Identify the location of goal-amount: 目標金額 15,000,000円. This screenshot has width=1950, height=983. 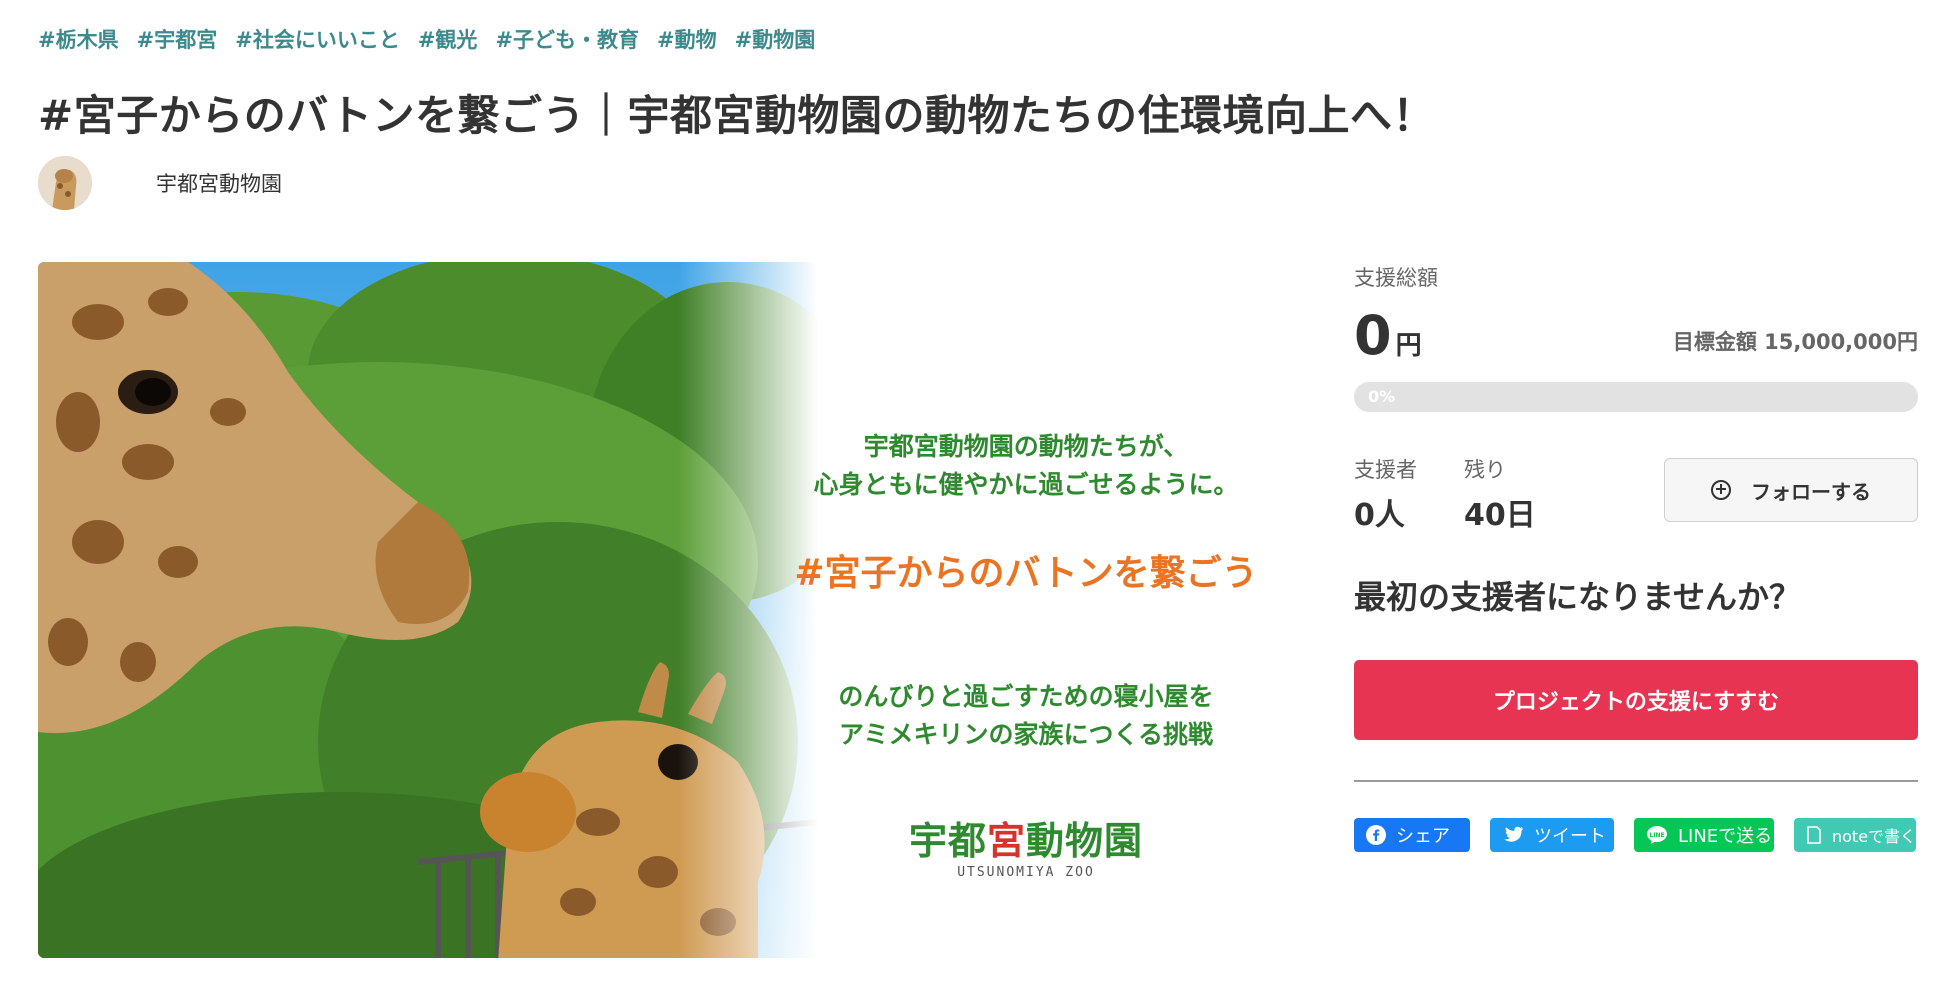
(1795, 342).